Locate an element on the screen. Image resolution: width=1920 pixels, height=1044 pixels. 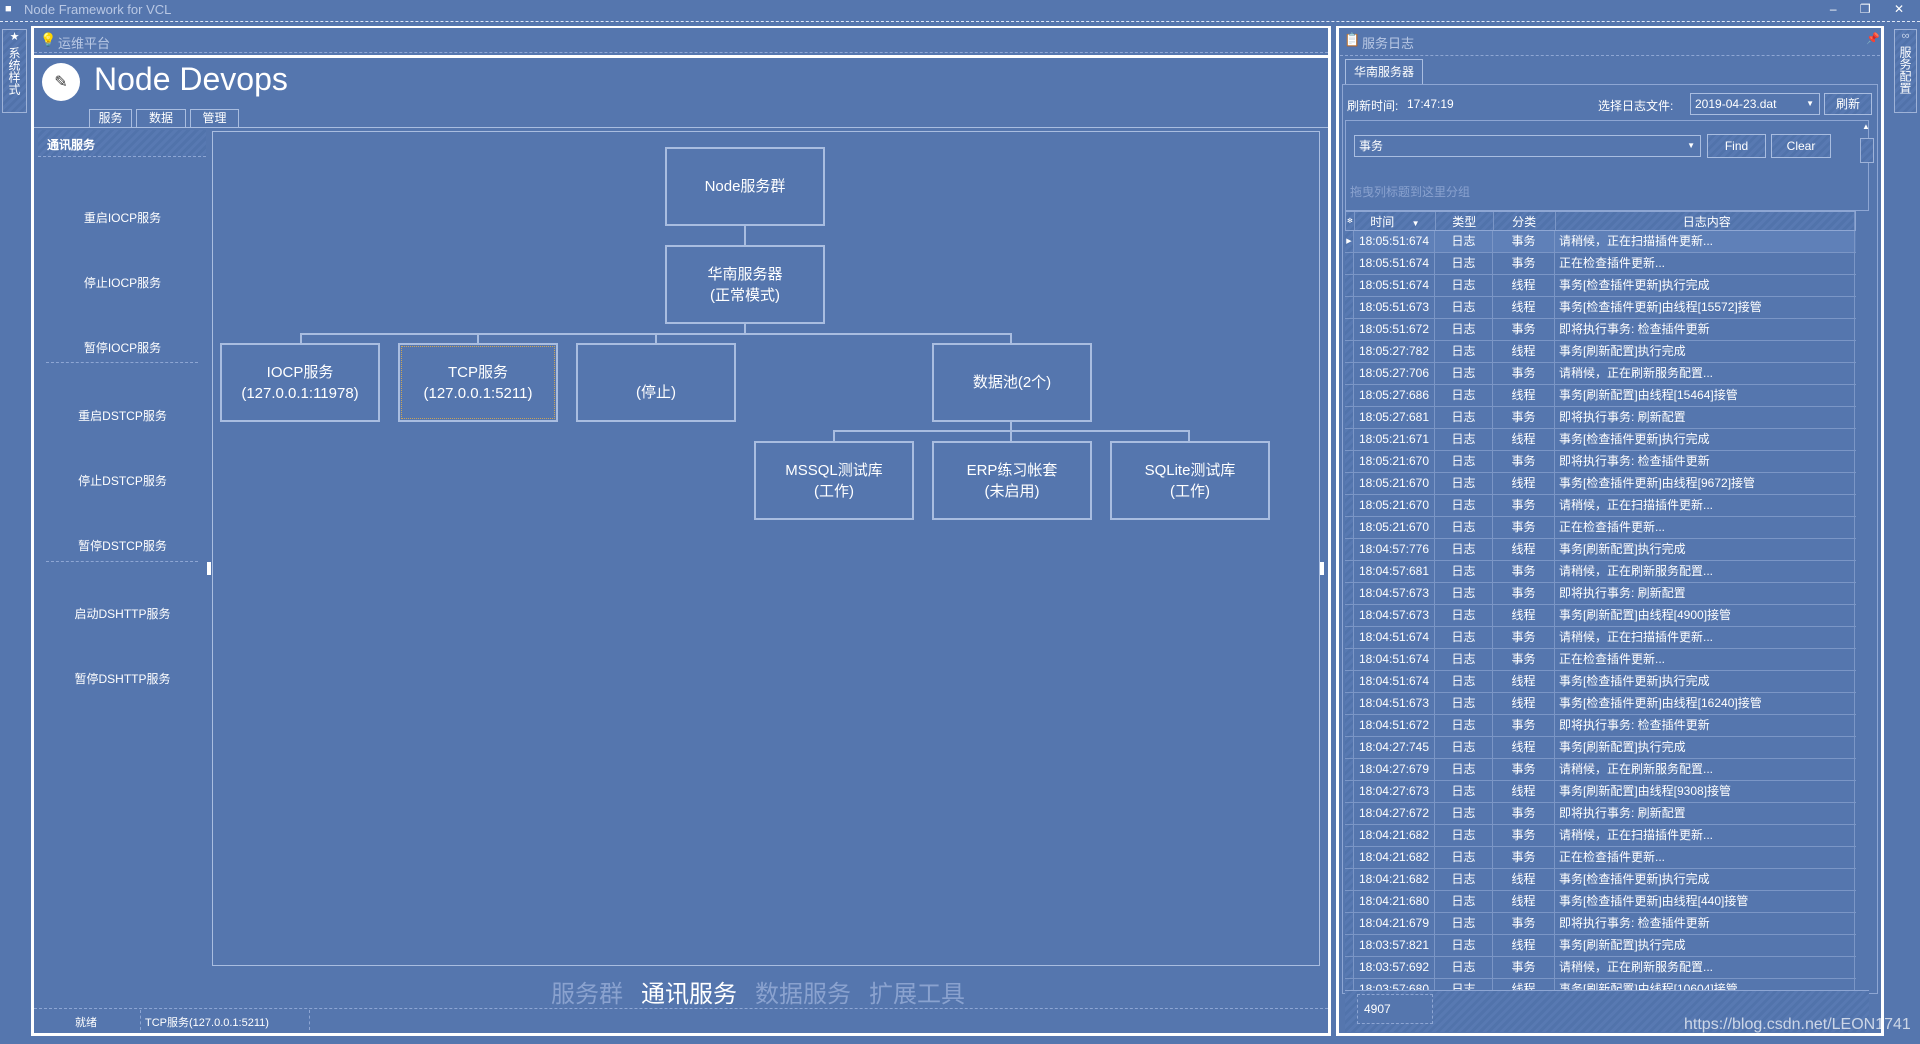
table-row: 18:04:57:673 日志 线程 事务[刷新配置]由线程[4900]接管 is located at coordinates (1600, 616).